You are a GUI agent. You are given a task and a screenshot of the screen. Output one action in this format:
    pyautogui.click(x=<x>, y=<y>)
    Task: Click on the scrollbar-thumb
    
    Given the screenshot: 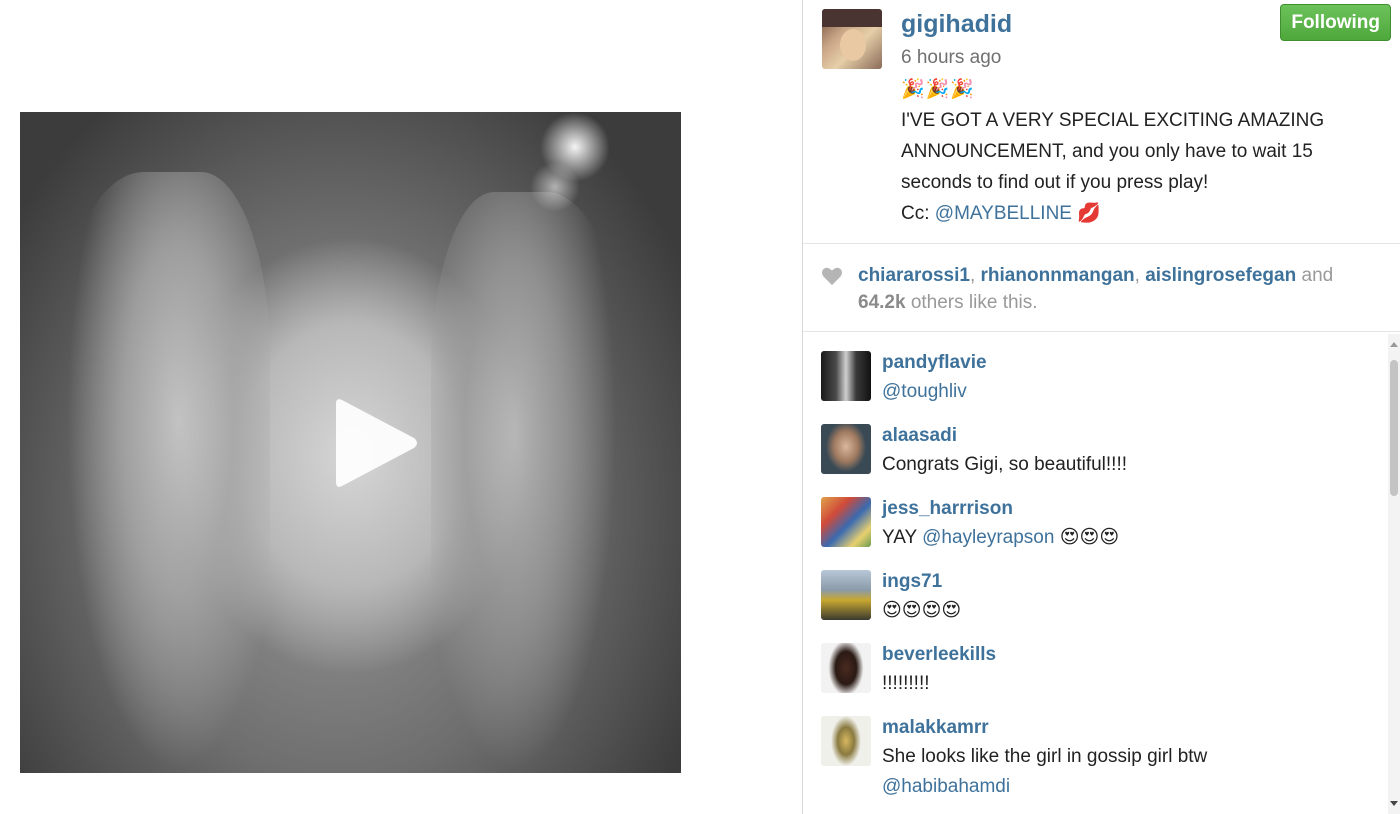 What is the action you would take?
    pyautogui.click(x=1394, y=428)
    